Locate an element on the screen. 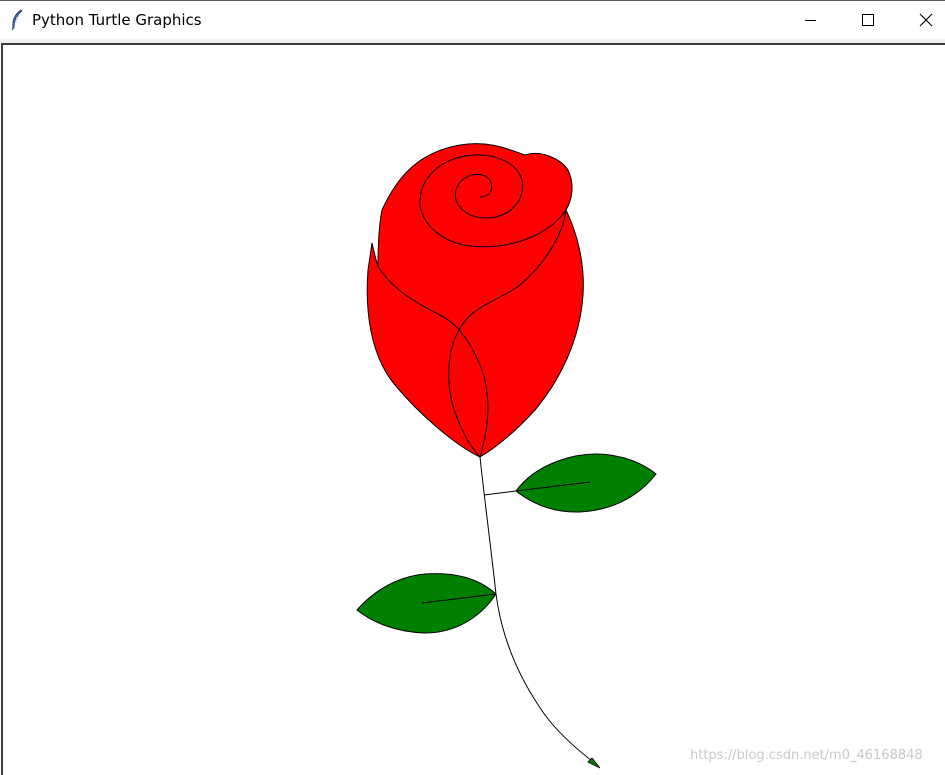 Image resolution: width=945 pixels, height=775 pixels. leaf-branch-upper is located at coordinates (500, 493).